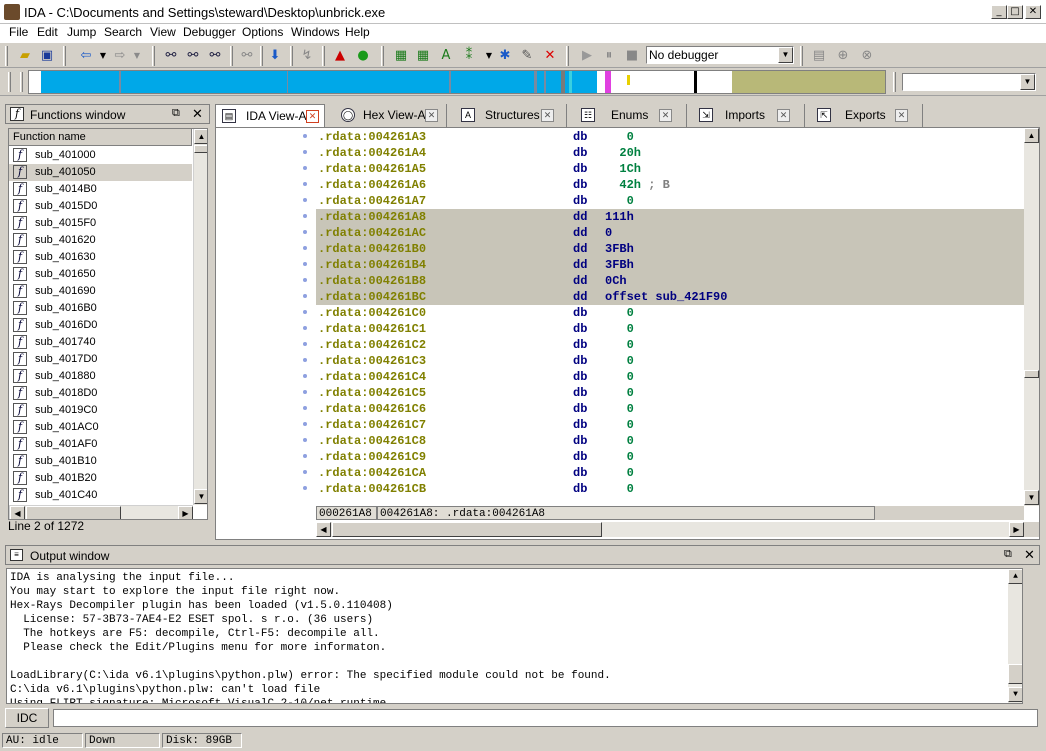  What do you see at coordinates (100, 427) in the screenshot?
I see `function-list-item: f sub_401AC0` at bounding box center [100, 427].